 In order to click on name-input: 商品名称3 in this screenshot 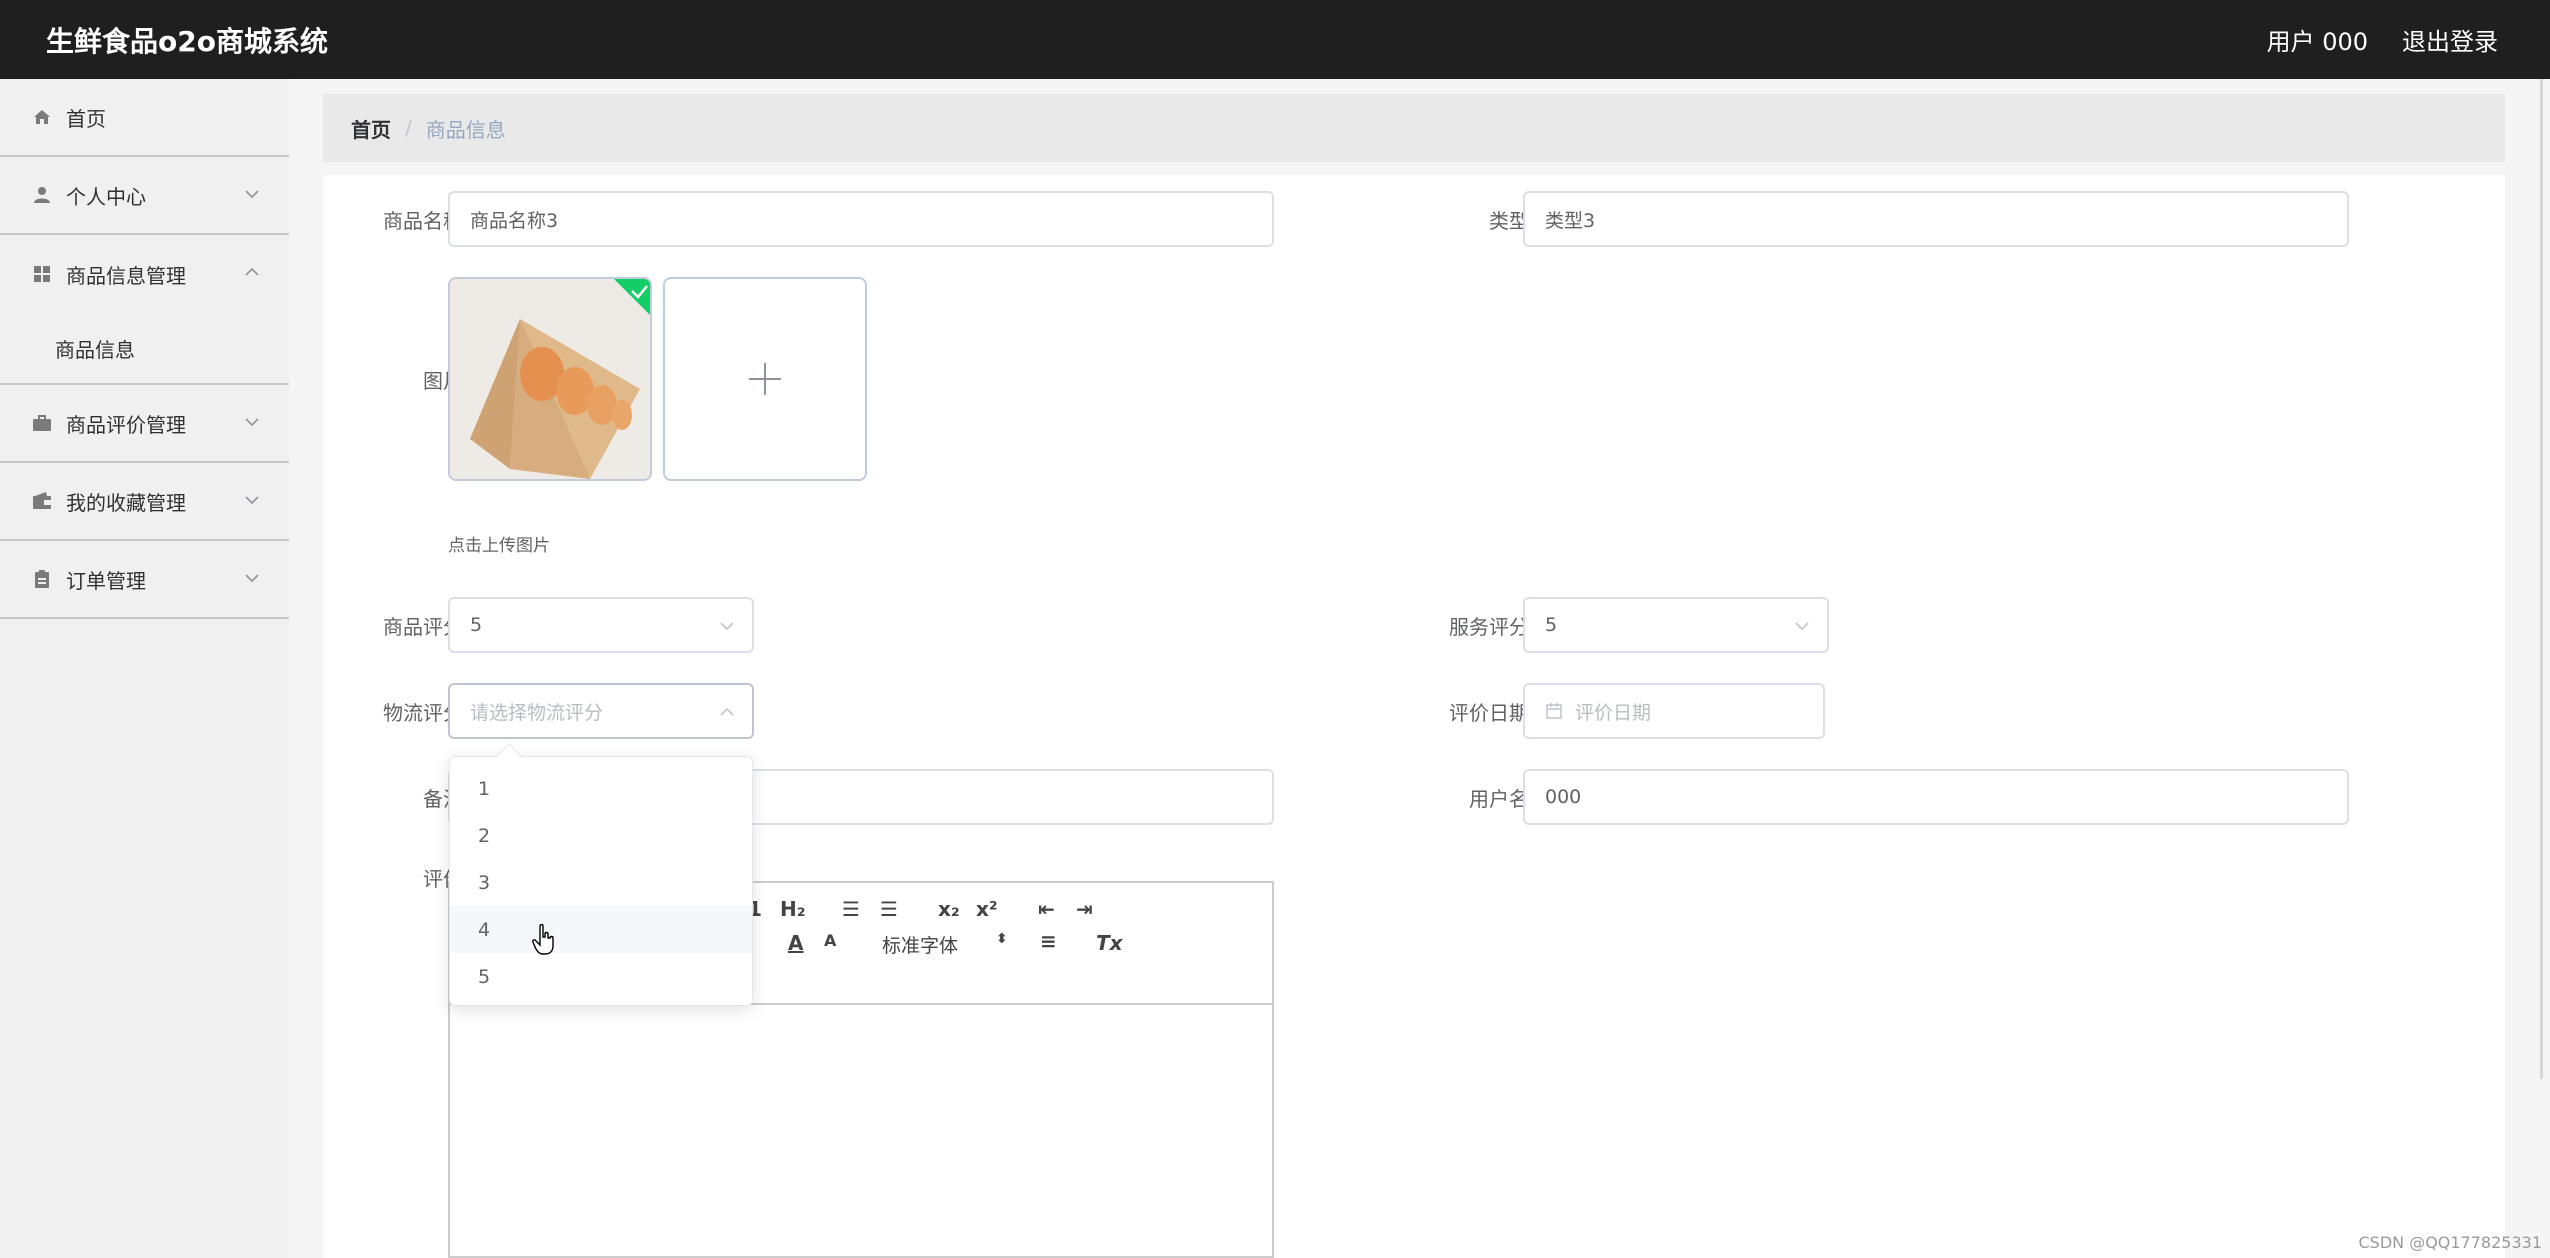, I will do `click(861, 219)`.